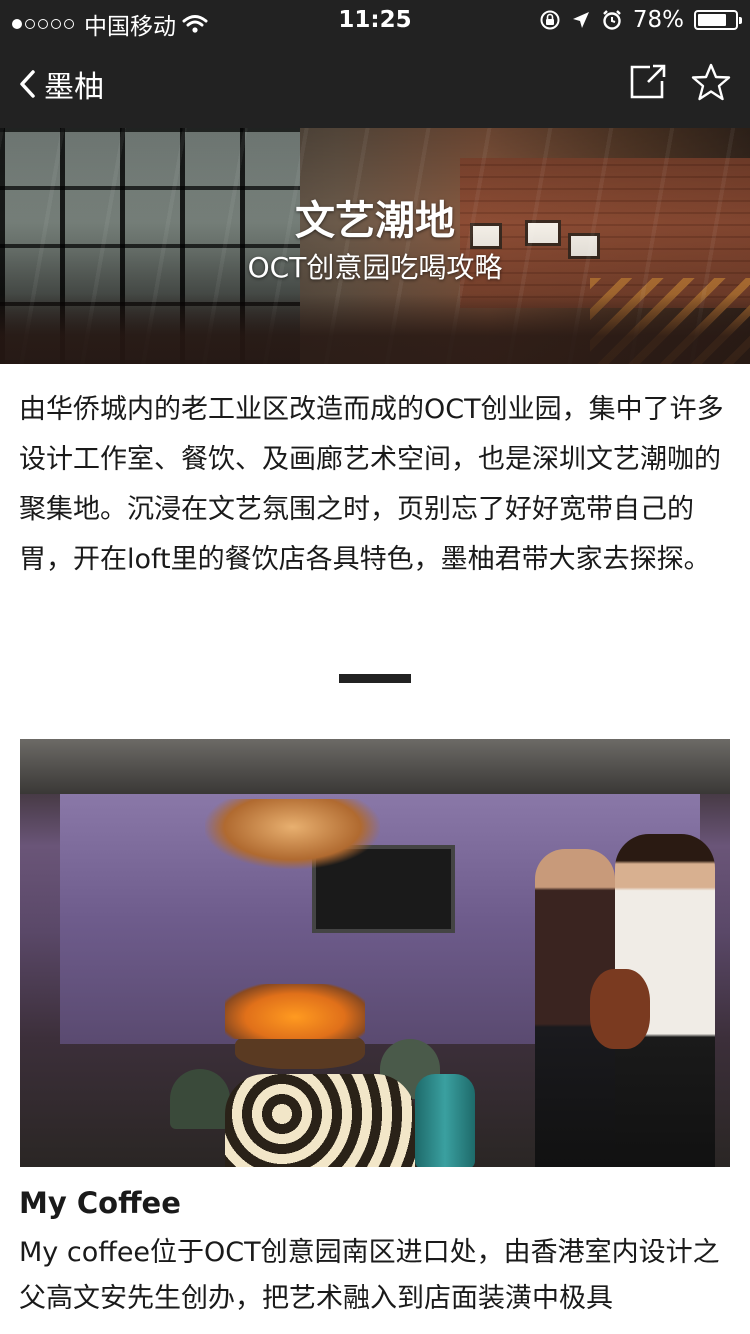 This screenshot has height=1334, width=750. What do you see at coordinates (550, 20) in the screenshot?
I see `orientation-lock-icon` at bounding box center [550, 20].